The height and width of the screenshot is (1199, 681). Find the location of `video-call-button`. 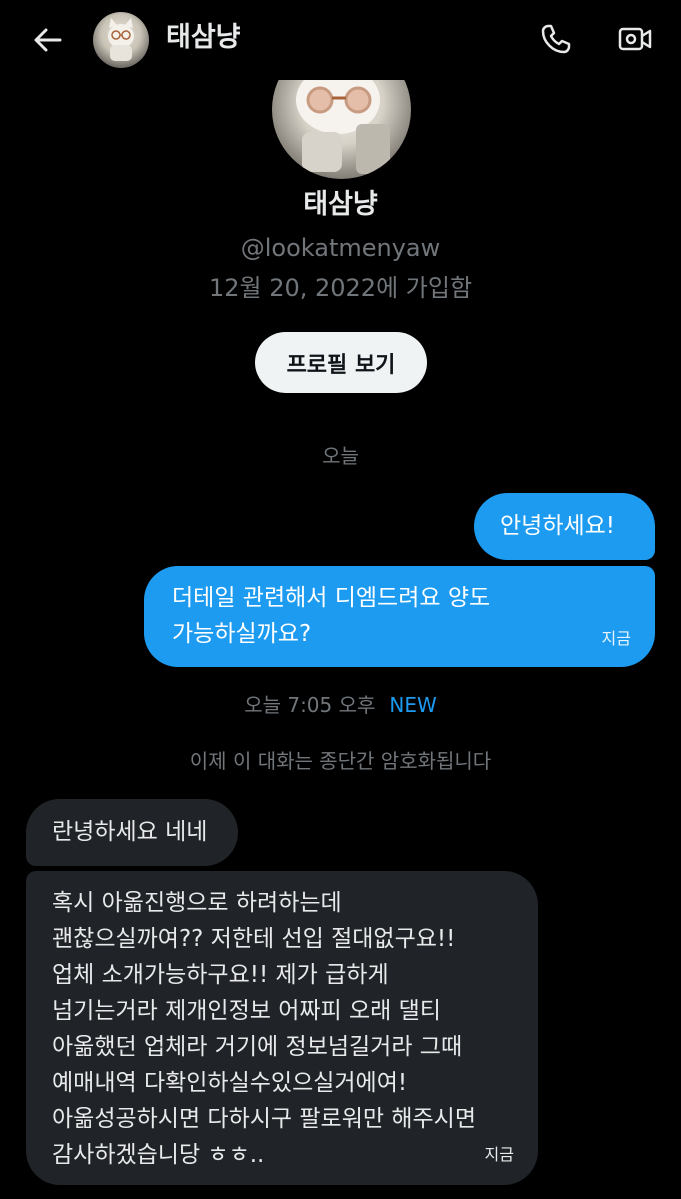

video-call-button is located at coordinates (635, 39).